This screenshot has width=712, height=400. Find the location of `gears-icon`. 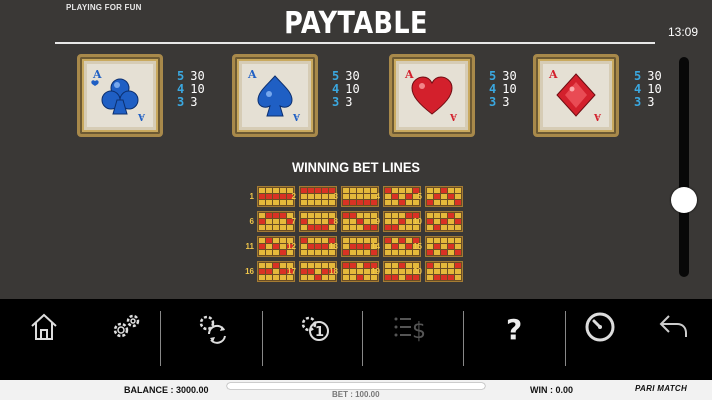

gears-icon is located at coordinates (126, 326).